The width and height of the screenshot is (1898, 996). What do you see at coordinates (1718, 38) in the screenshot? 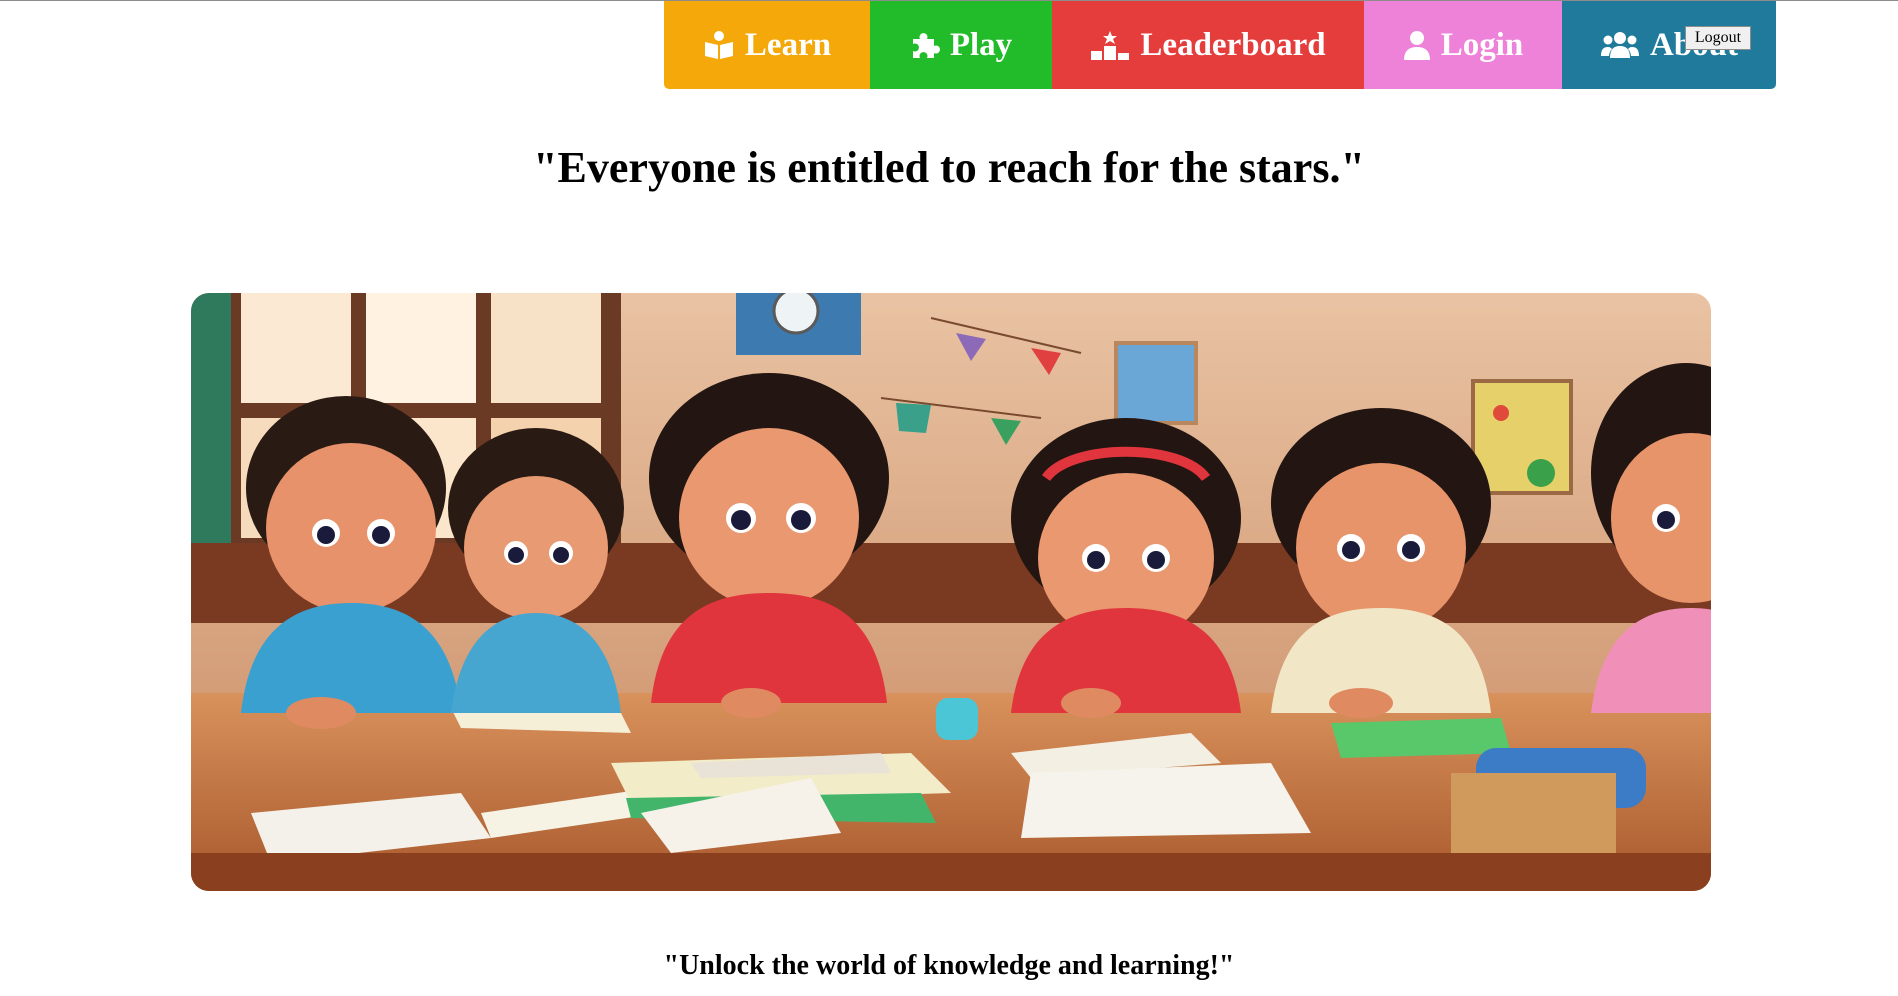
I see `logout-button: Logout` at bounding box center [1718, 38].